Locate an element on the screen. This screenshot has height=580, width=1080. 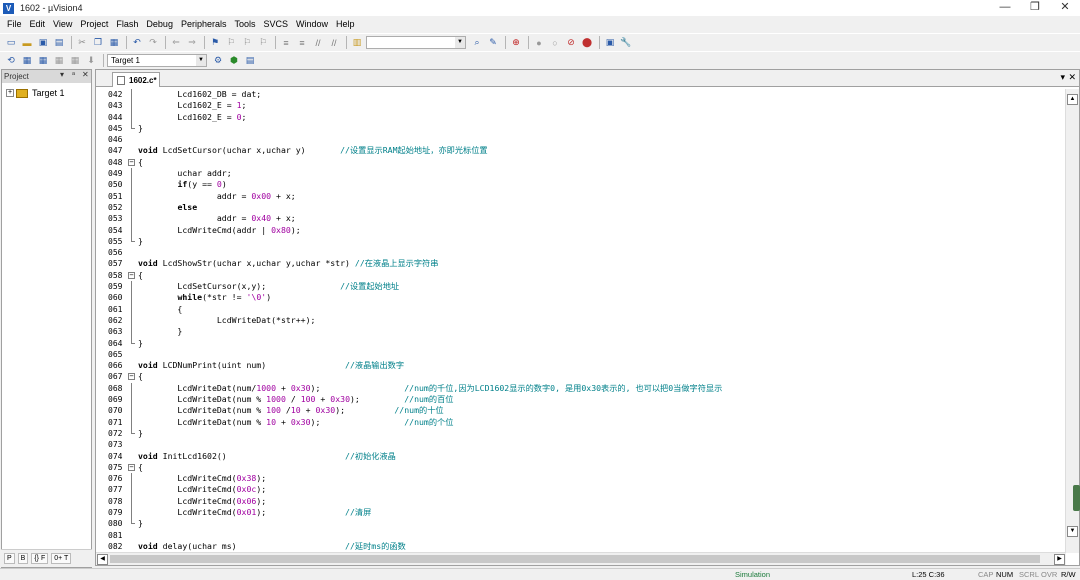
batch-build-icon: ▦ is located at coordinates (59, 61).